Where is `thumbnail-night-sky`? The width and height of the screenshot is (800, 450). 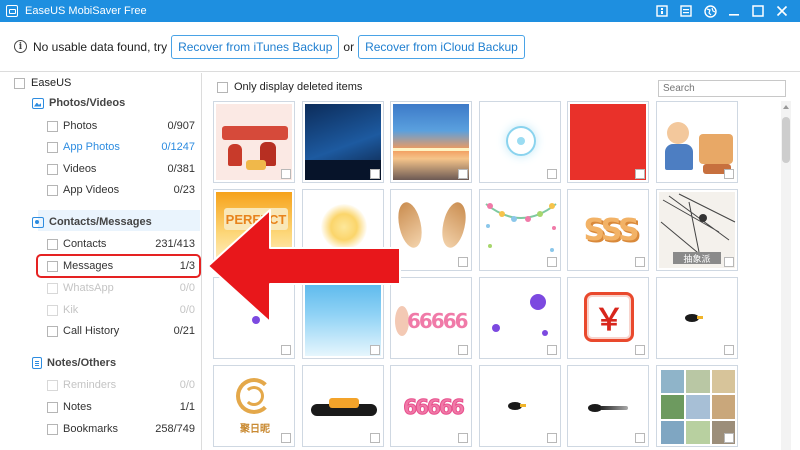 thumbnail-night-sky is located at coordinates (343, 142).